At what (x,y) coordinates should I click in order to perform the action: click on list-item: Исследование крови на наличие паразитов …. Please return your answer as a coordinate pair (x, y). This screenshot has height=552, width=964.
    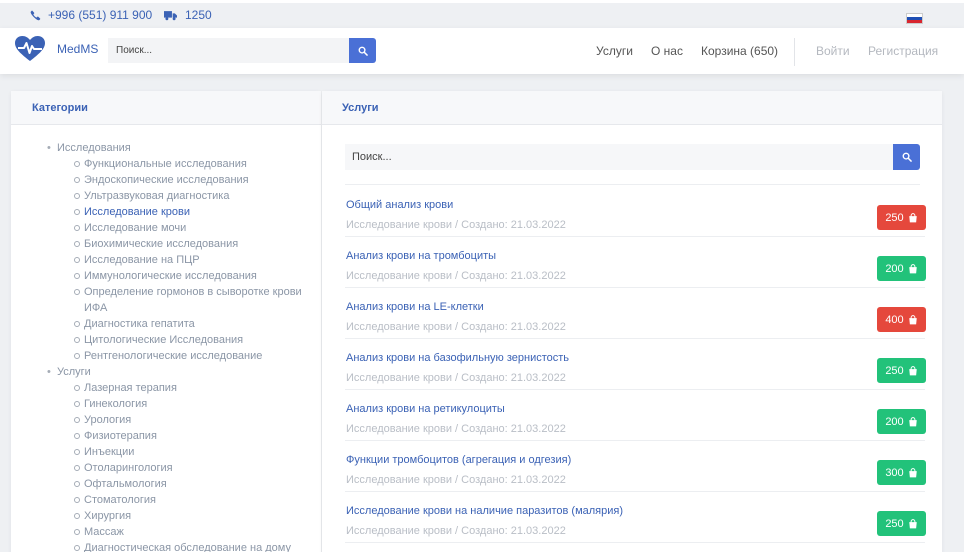
    Looking at the image, I should click on (635, 517).